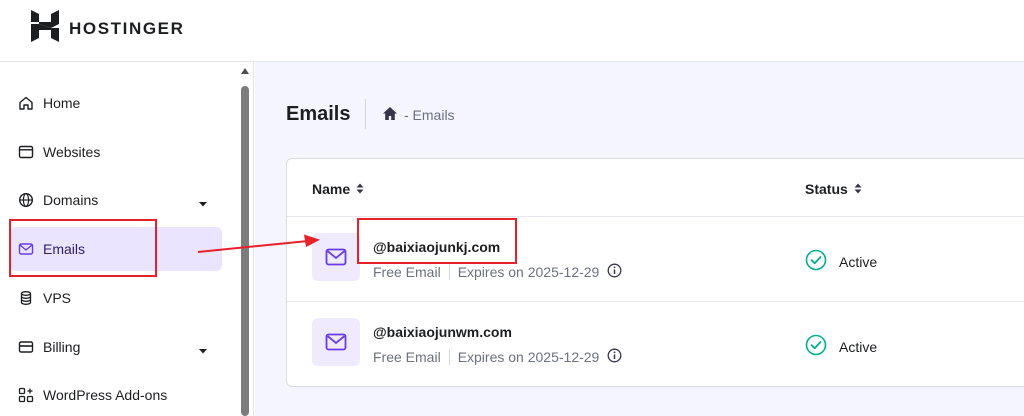 Image resolution: width=1024 pixels, height=416 pixels. I want to click on home-icon, so click(26, 103).